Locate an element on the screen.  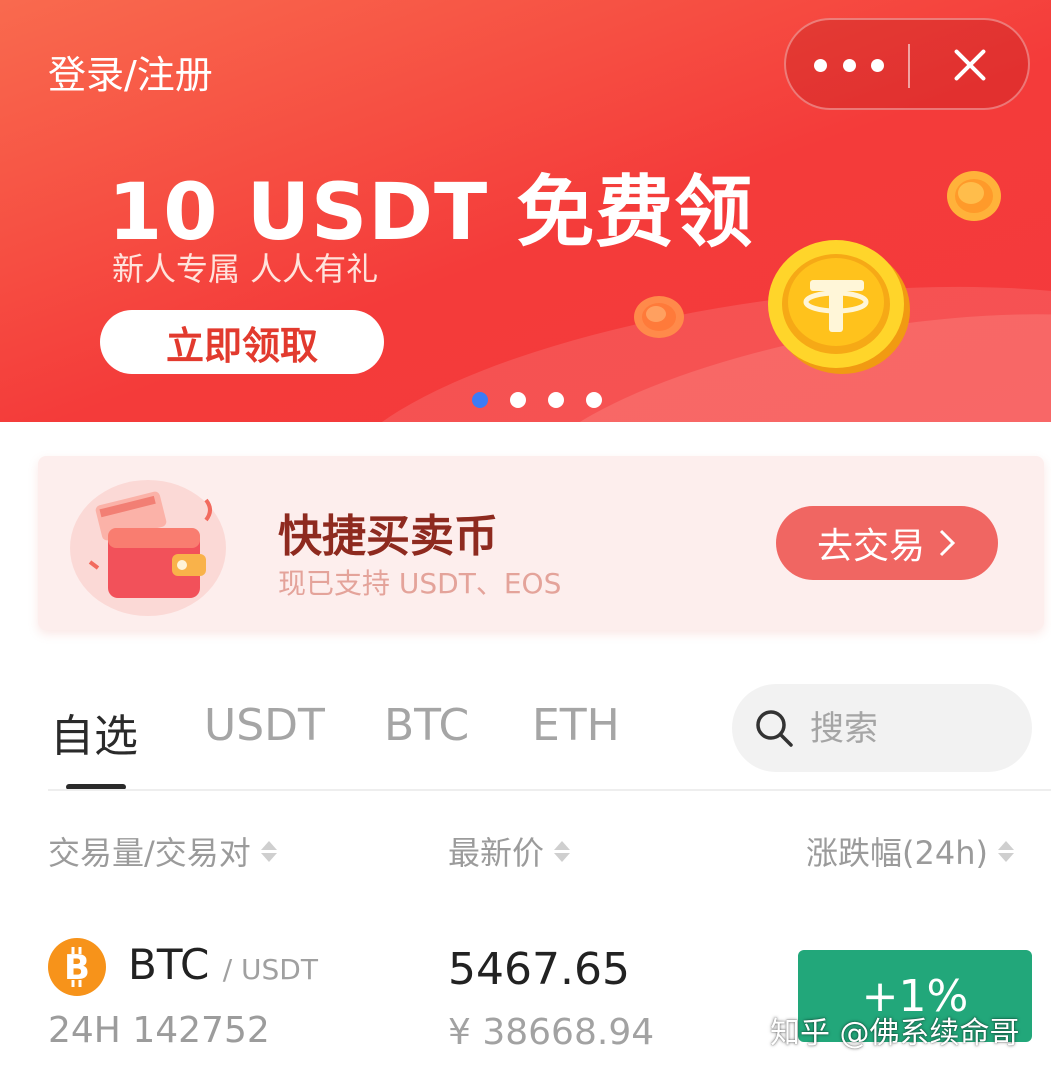
trading-pair: BTC / USDT is located at coordinates (223, 964).